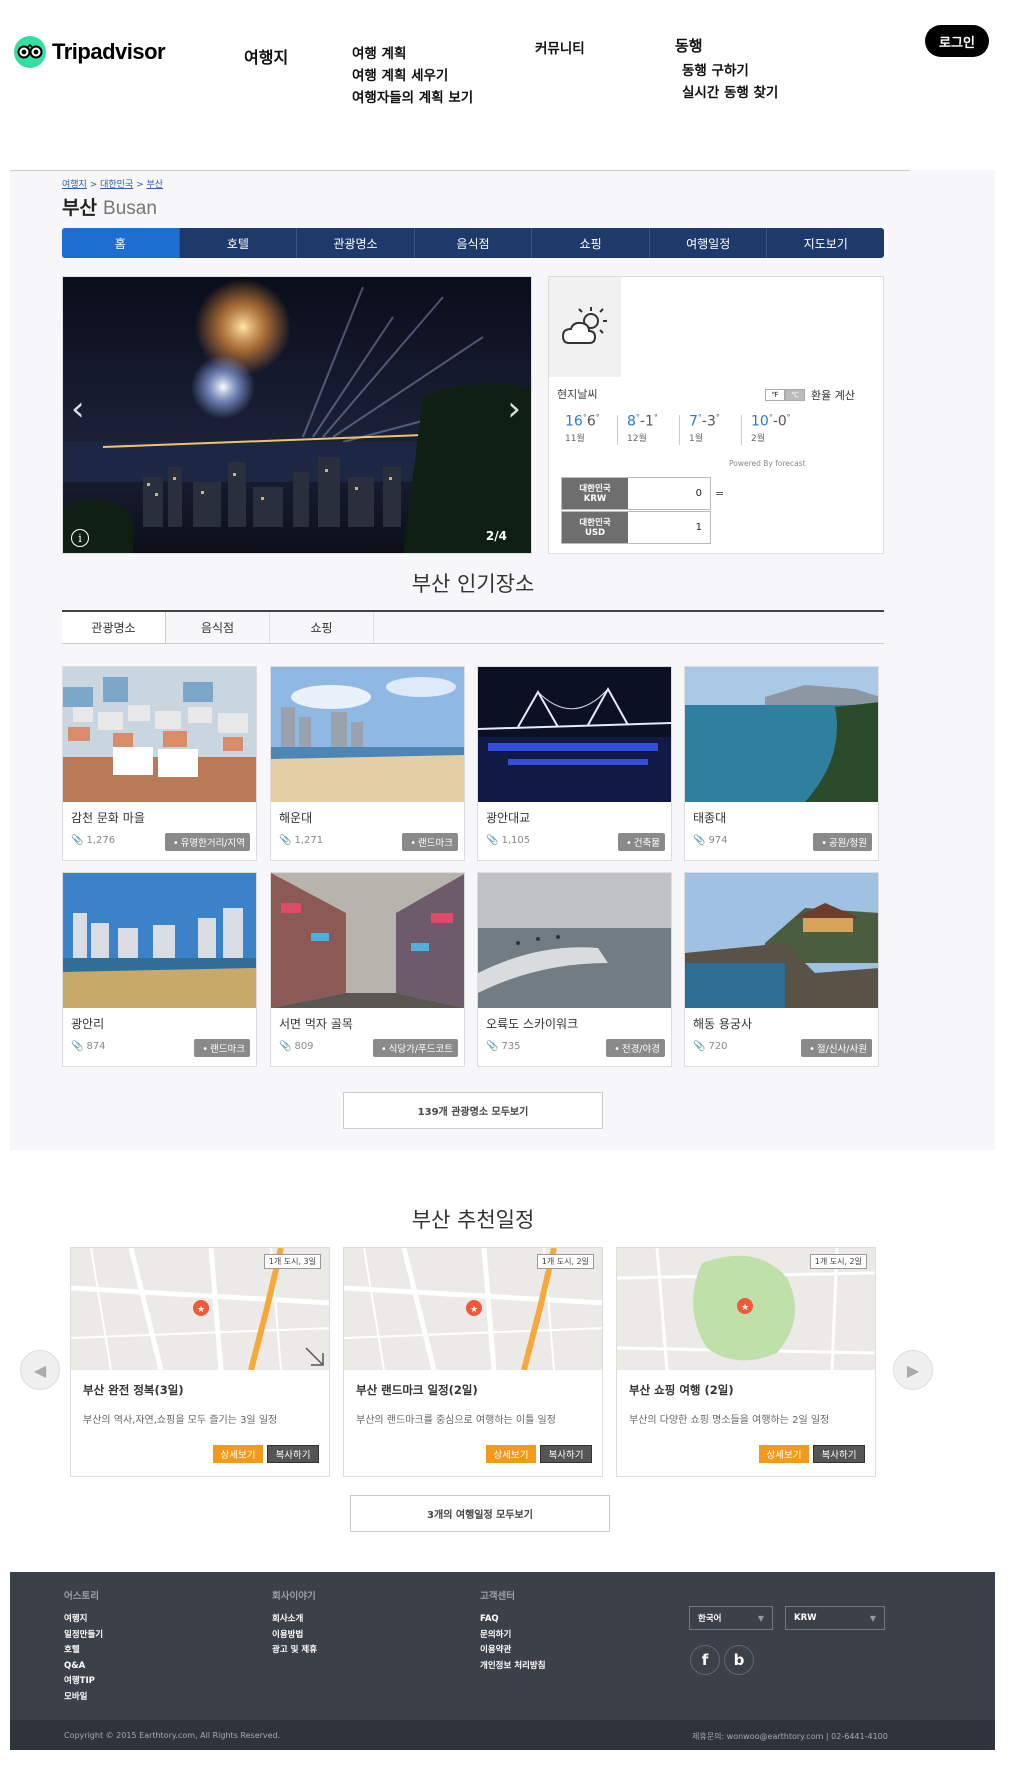 The image size is (1019, 1765). What do you see at coordinates (585, 327) in the screenshot?
I see `partly-cloudy-icon` at bounding box center [585, 327].